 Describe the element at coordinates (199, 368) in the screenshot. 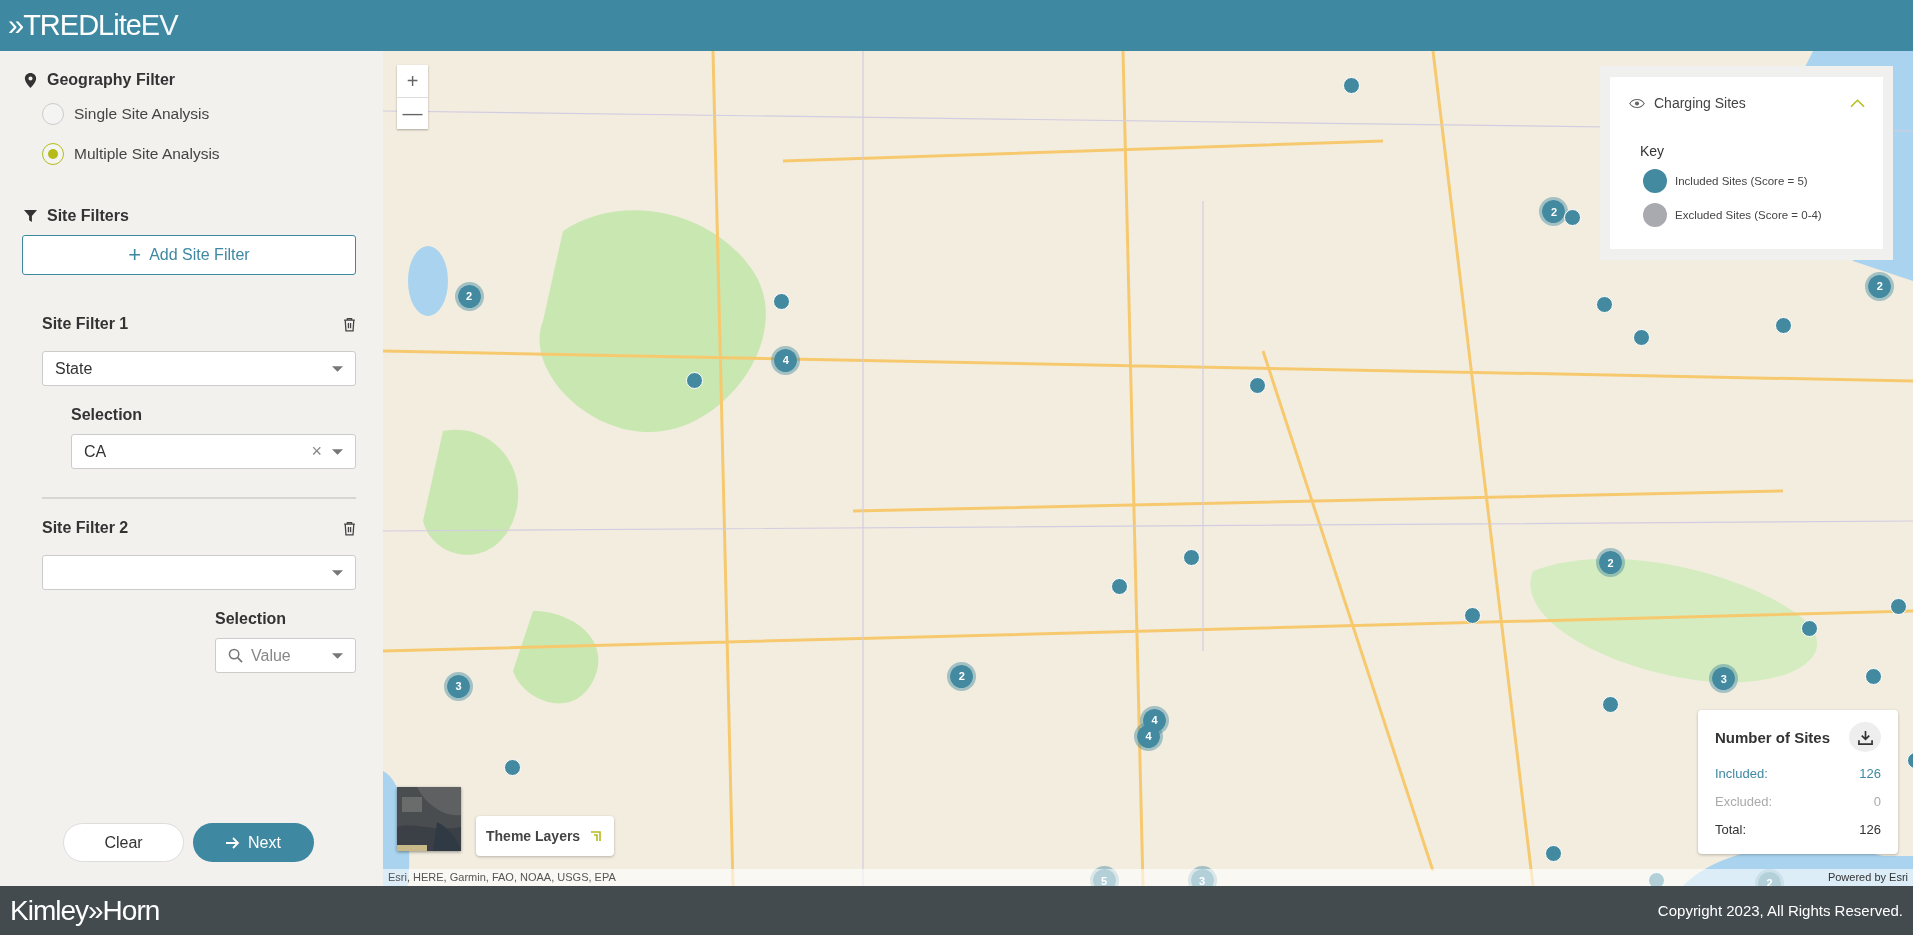

I see `dropdown-field: State` at that location.